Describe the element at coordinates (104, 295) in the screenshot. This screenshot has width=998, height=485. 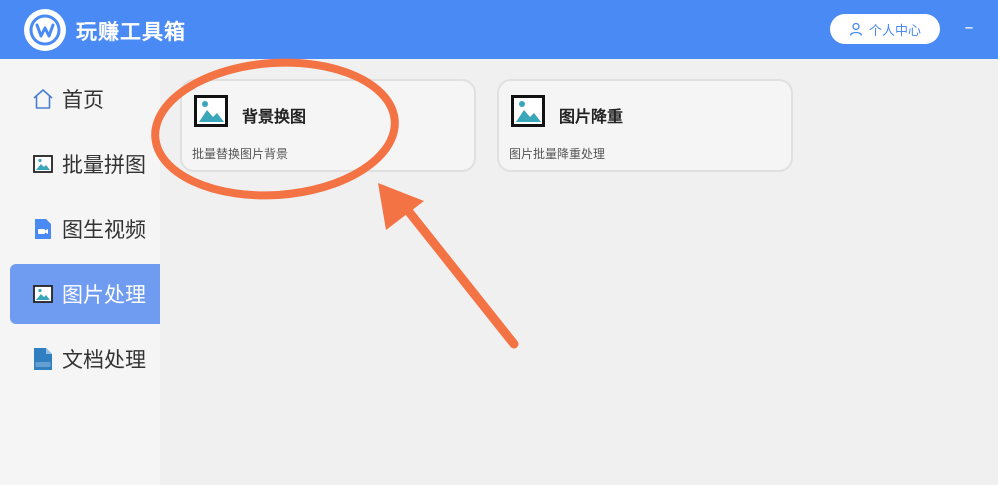
I see `sidebar-item-label: 图片处理` at that location.